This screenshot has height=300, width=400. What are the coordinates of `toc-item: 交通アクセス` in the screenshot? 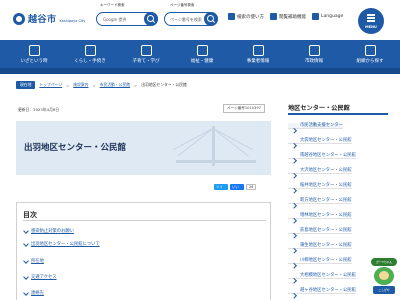 It's located at (44, 277).